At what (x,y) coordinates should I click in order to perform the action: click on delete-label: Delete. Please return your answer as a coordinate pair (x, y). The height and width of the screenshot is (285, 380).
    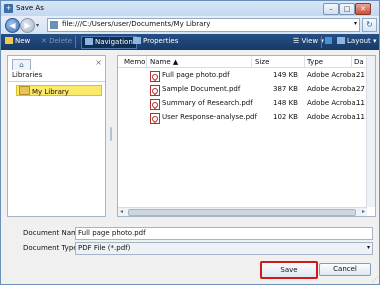
    Looking at the image, I should click on (61, 41).